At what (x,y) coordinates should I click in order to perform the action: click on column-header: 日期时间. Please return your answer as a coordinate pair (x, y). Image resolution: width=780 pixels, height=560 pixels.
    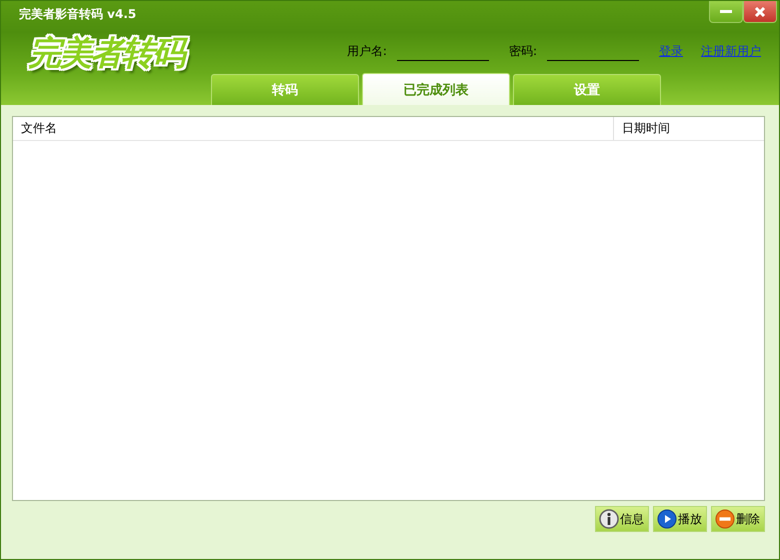
    Looking at the image, I should click on (689, 128).